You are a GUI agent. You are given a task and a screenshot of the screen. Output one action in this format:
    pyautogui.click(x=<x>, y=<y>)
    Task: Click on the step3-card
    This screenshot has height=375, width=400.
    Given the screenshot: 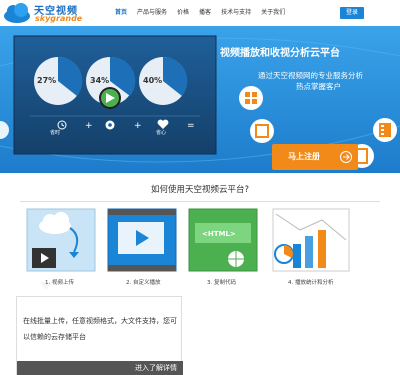 What is the action you would take?
    pyautogui.click(x=223, y=240)
    